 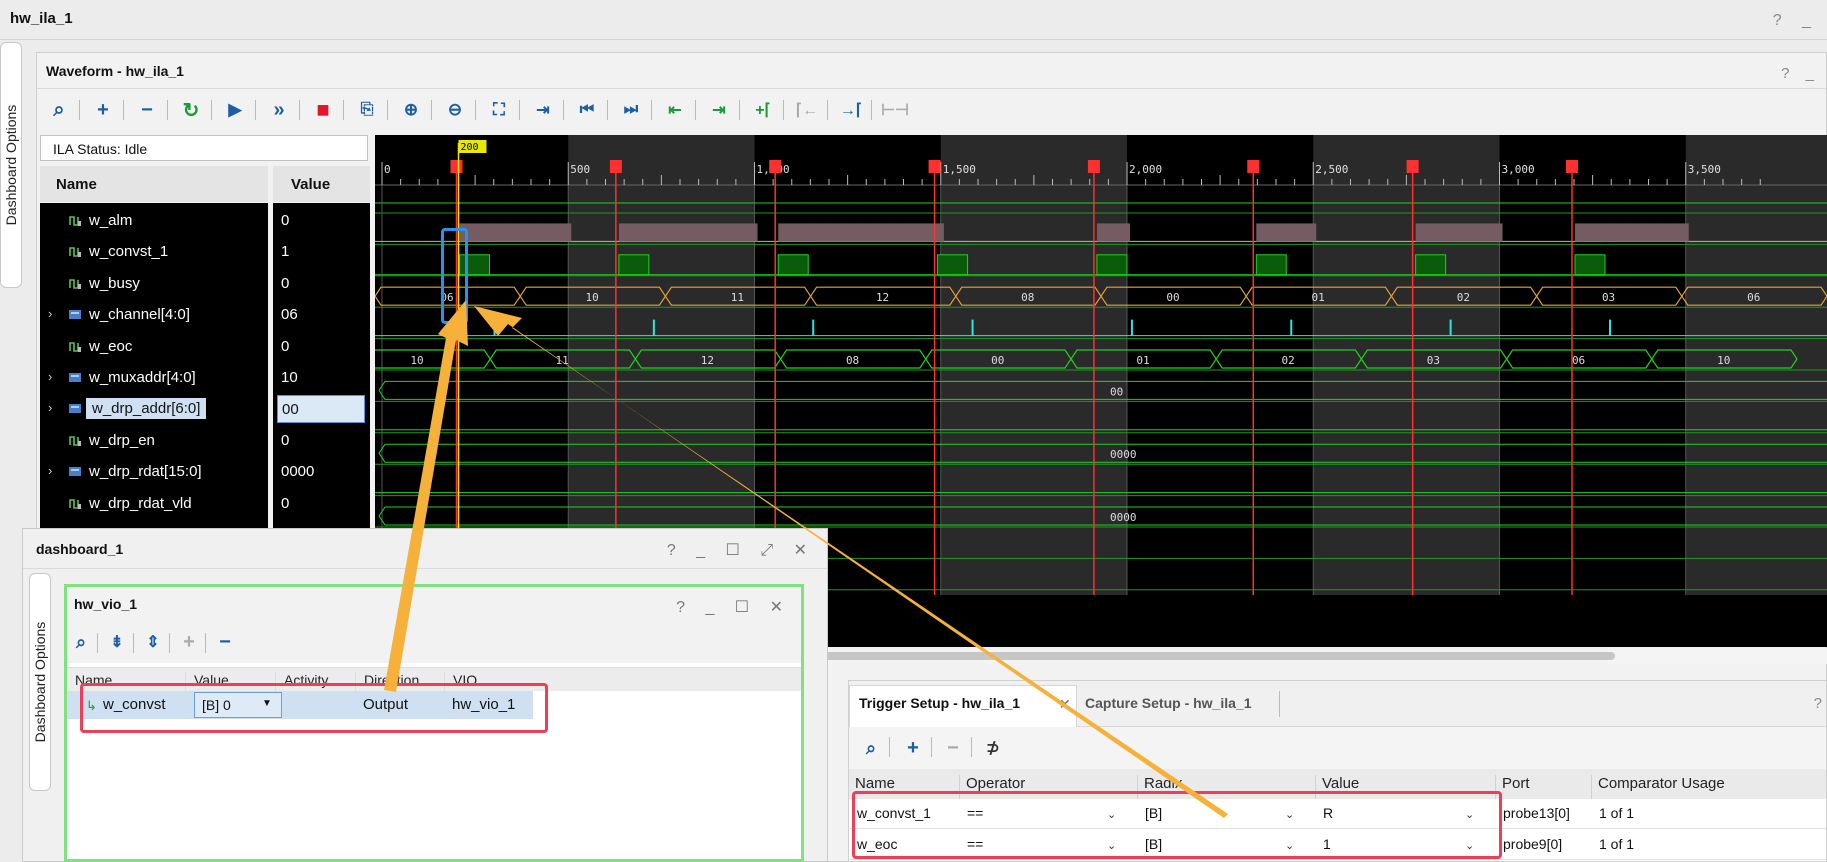 I want to click on zoom-out-icon: ⊖, so click(x=455, y=110).